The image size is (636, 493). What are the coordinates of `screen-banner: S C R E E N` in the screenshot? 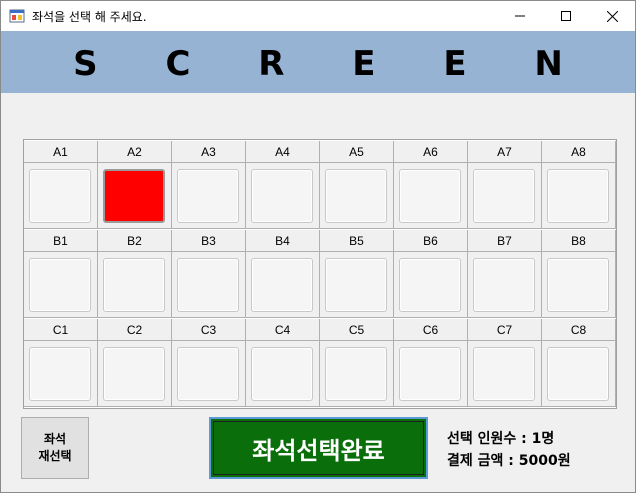 It's located at (318, 62).